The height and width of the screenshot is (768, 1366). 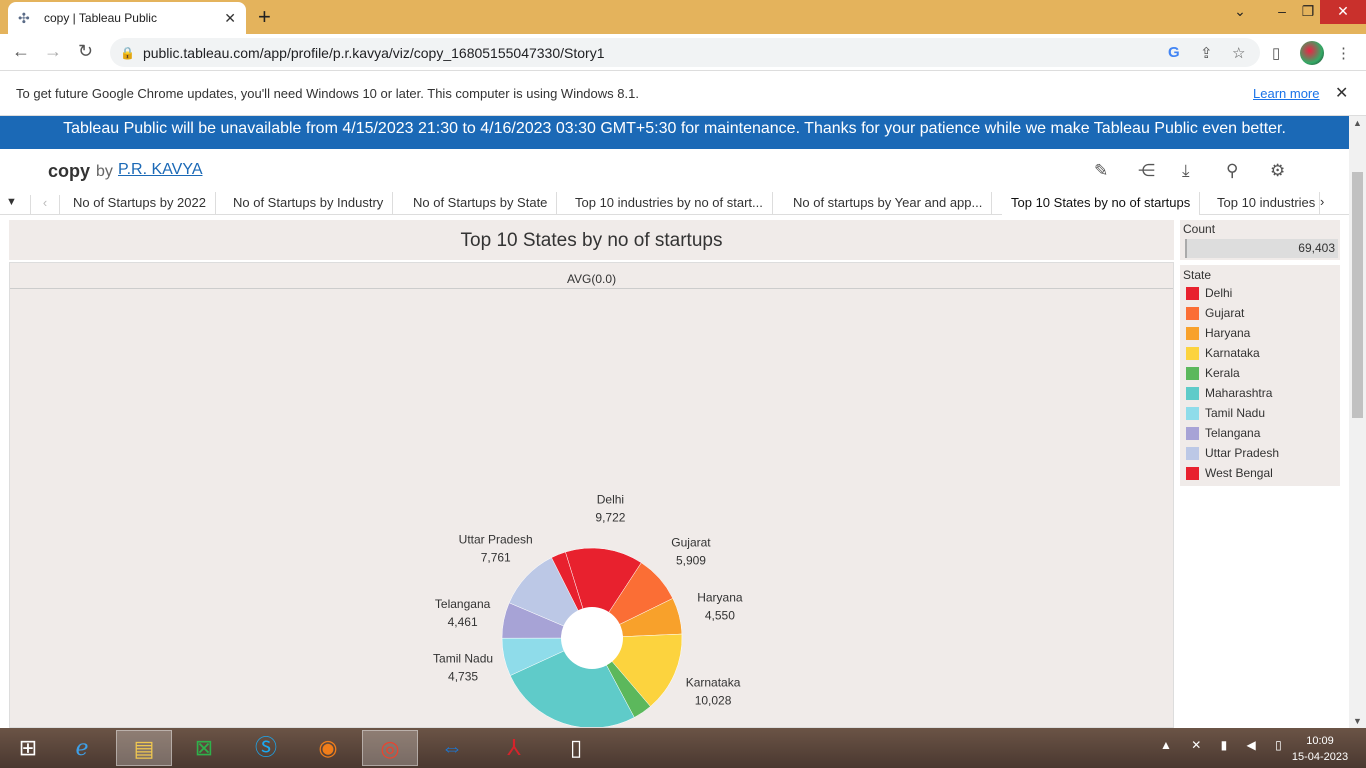 What do you see at coordinates (1239, 393) in the screenshot?
I see `legend-label: Maharashtra` at bounding box center [1239, 393].